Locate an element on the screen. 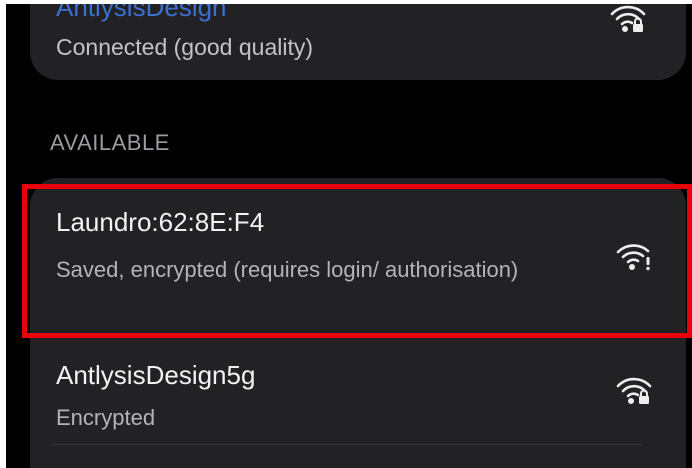 This screenshot has height=468, width=692. network-name: AntlysisDesign5g is located at coordinates (156, 375).